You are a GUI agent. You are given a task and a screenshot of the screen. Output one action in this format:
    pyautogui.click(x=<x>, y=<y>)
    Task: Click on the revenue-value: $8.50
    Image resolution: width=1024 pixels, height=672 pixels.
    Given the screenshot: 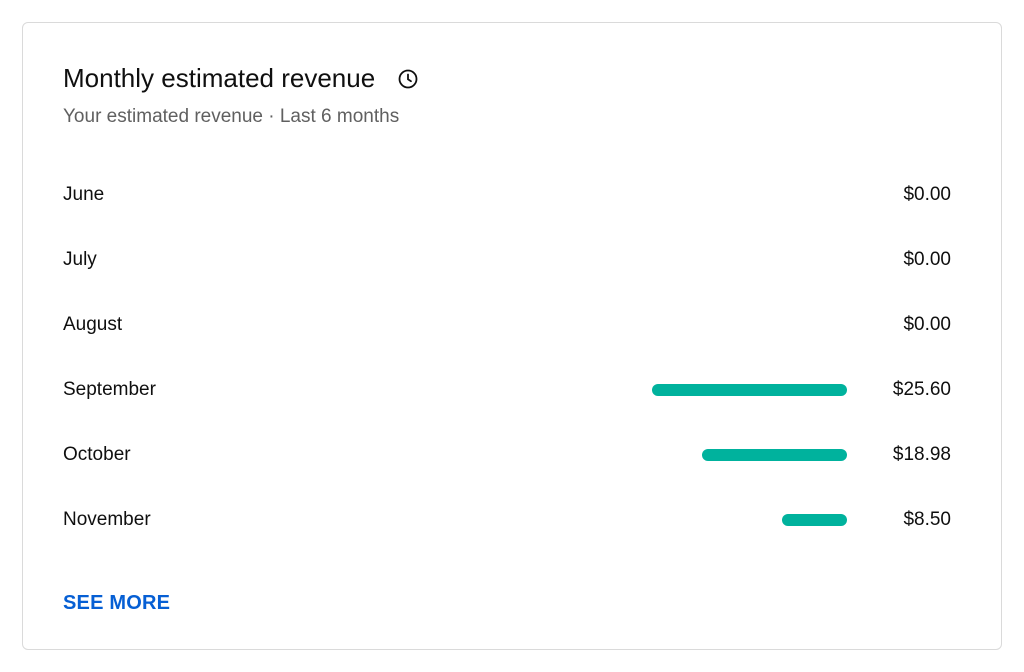 What is the action you would take?
    pyautogui.click(x=927, y=519)
    